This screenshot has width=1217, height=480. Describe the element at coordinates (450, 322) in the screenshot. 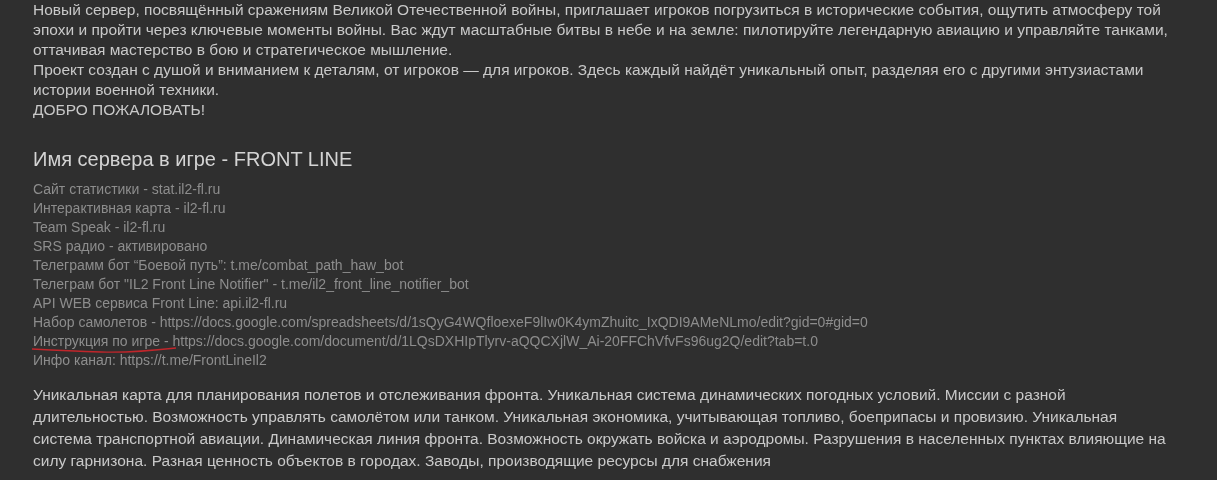

I see `info-line: Набор самолетов - https://docs.google.com/spreadsheets/d/1sQyG4WQfloexeF9lIw0K4ymZhuitc_IxQDI9AMeNLmo/edit?gid=0#gid=0` at that location.